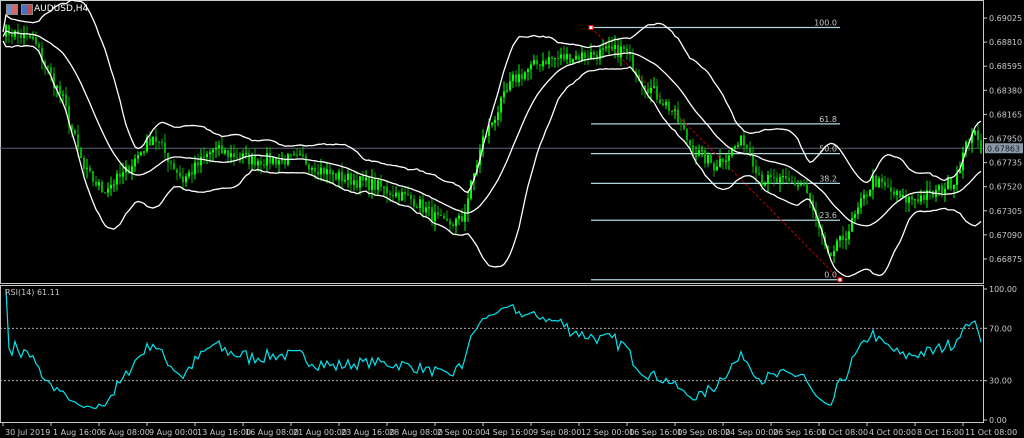 The image size is (1024, 438). I want to click on chart-symbol-title: AUDUSD,H4, so click(61, 9).